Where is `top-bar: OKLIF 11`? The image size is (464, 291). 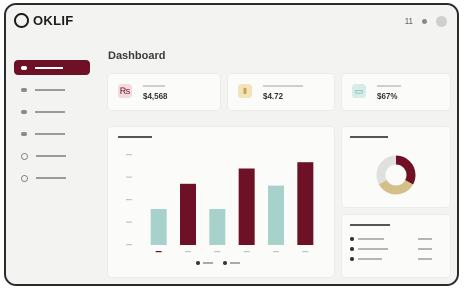 top-bar: OKLIF 11 is located at coordinates (231, 23).